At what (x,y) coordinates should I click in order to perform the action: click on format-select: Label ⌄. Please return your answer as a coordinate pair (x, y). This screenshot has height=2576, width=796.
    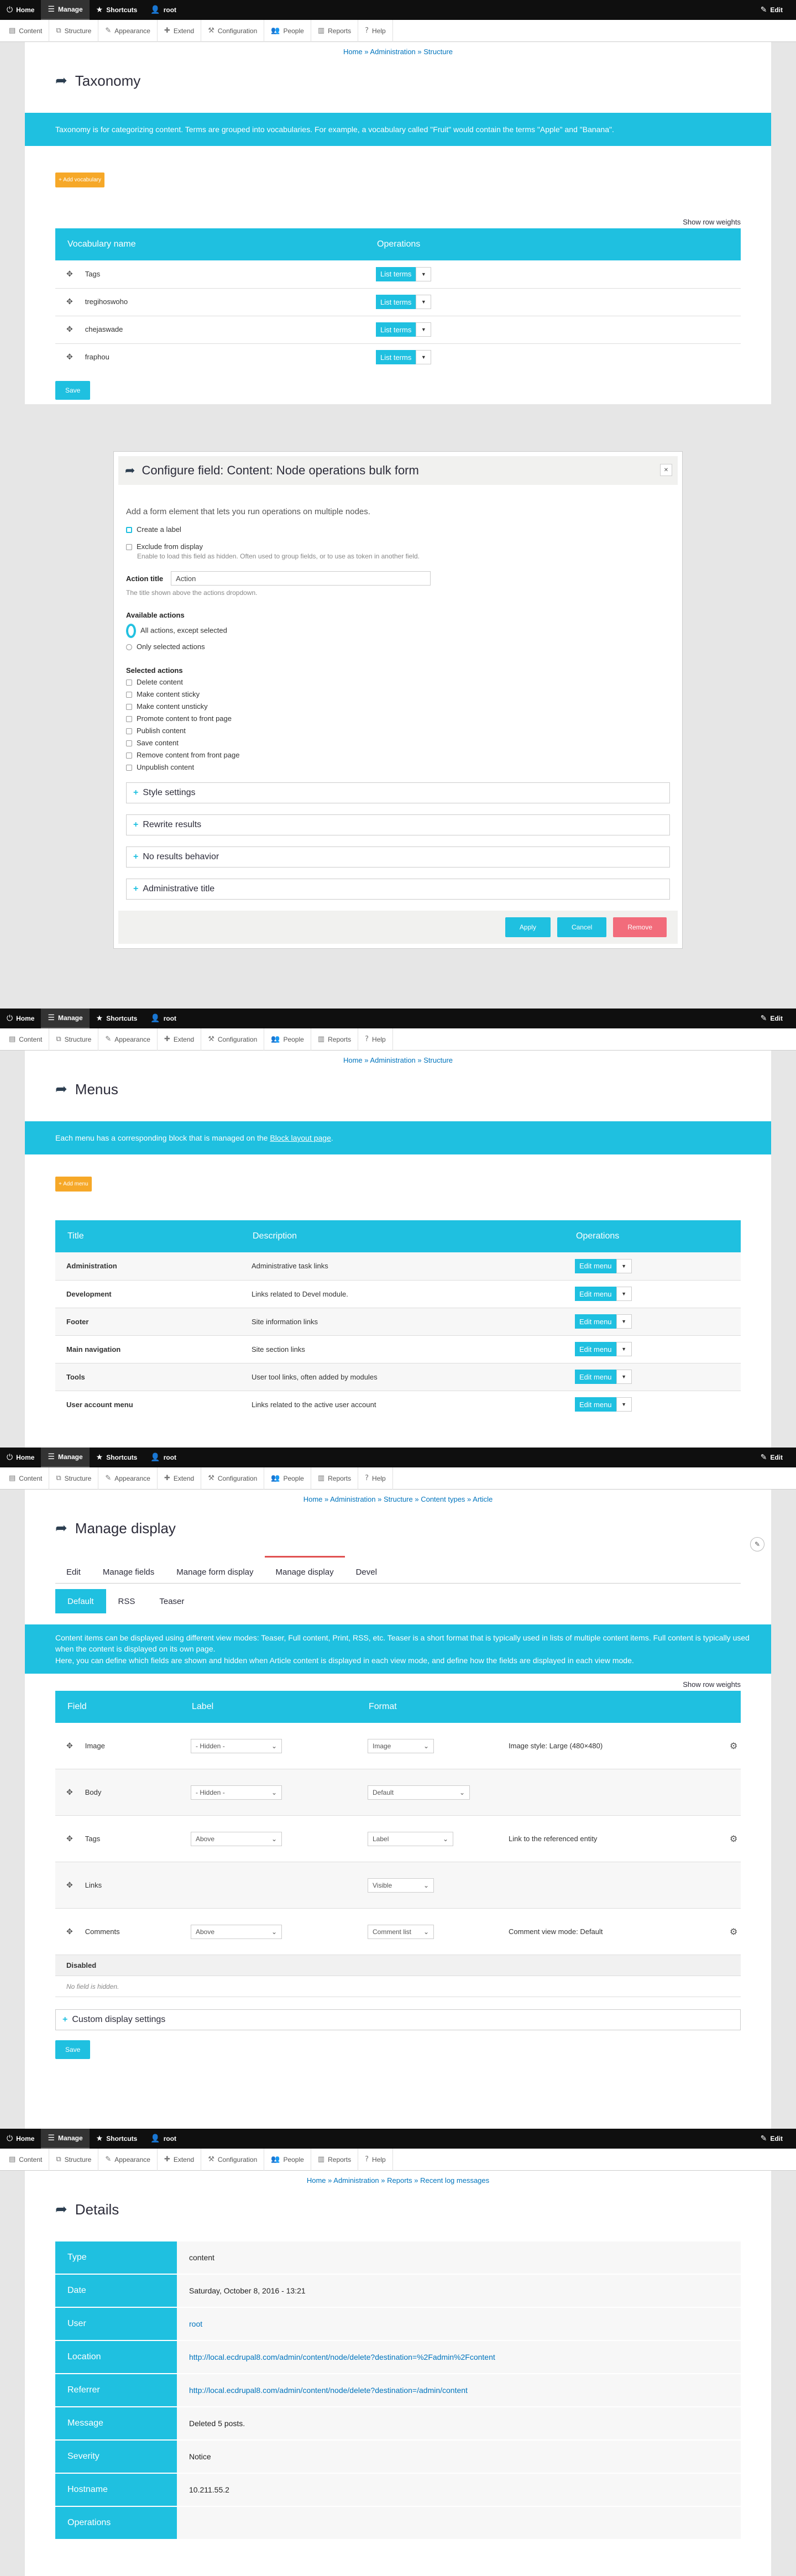
    Looking at the image, I should click on (411, 1838).